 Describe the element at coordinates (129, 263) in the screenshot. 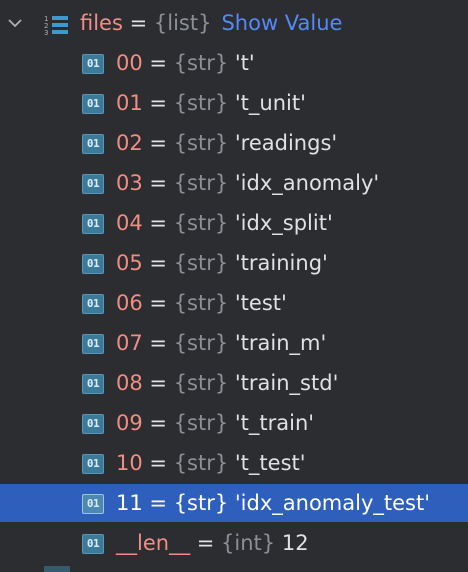

I see `variable-name: 05` at that location.